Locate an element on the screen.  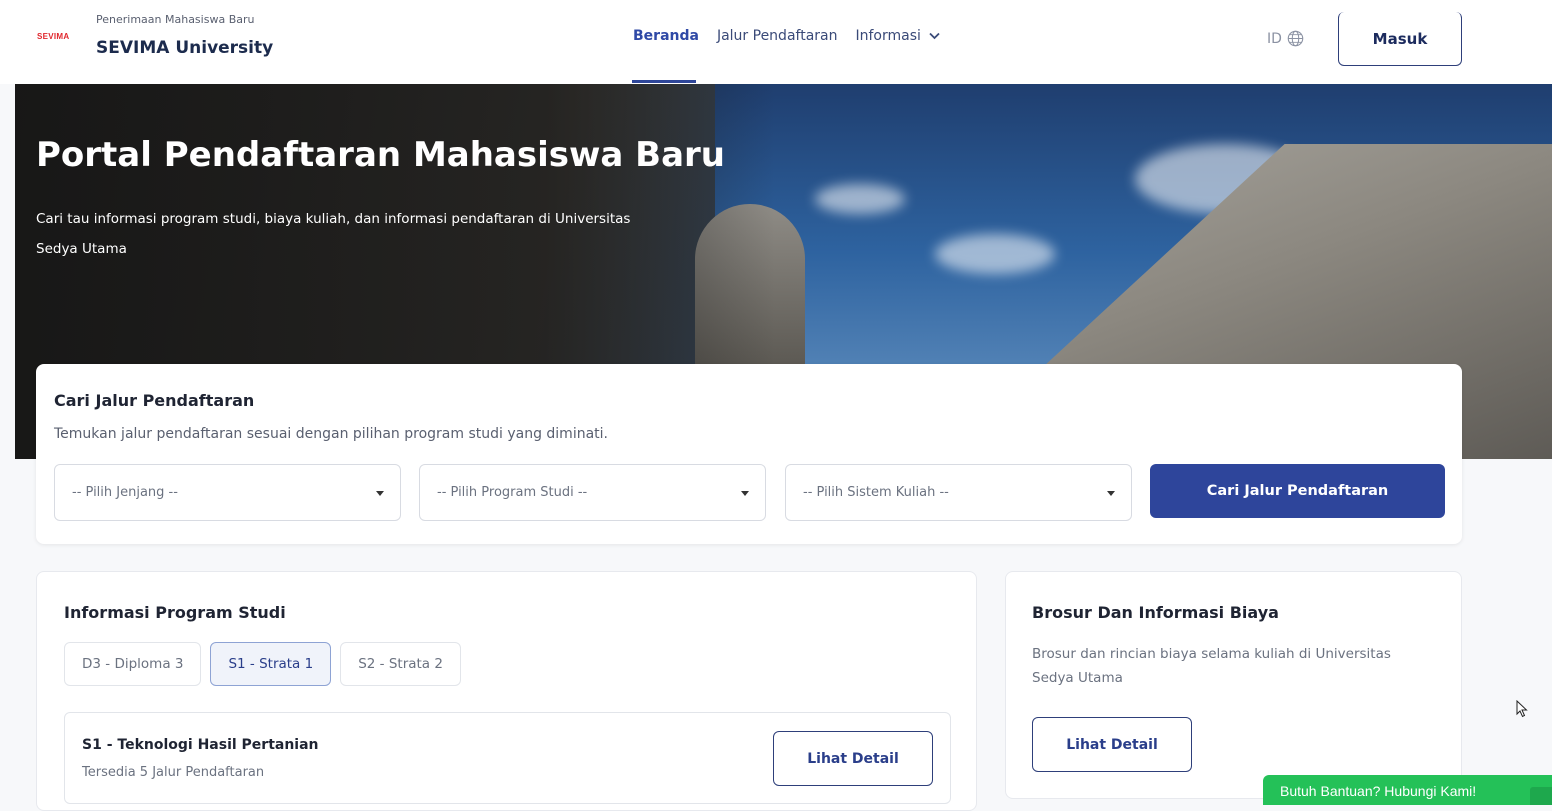
brand-subtitle: Penerimaan Mahasiswa Baru is located at coordinates (175, 19).